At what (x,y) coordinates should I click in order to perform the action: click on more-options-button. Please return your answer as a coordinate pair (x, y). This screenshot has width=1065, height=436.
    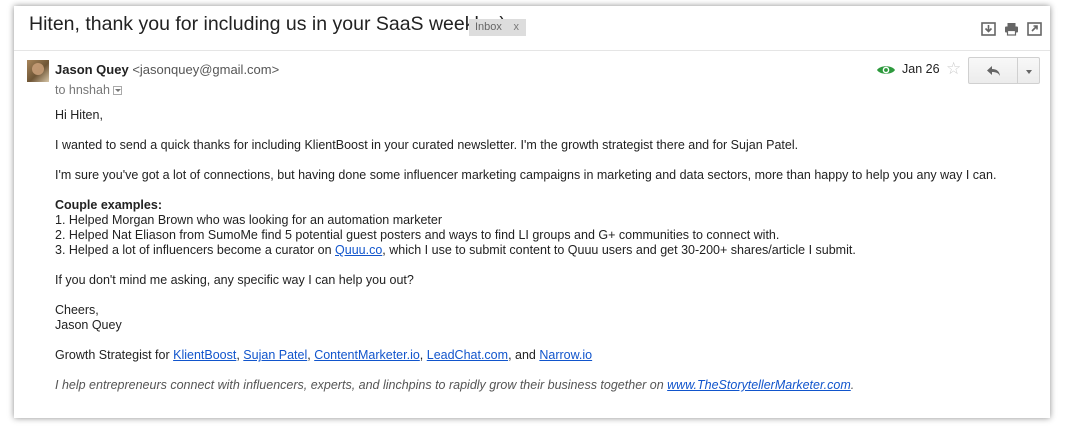
    Looking at the image, I should click on (1028, 70).